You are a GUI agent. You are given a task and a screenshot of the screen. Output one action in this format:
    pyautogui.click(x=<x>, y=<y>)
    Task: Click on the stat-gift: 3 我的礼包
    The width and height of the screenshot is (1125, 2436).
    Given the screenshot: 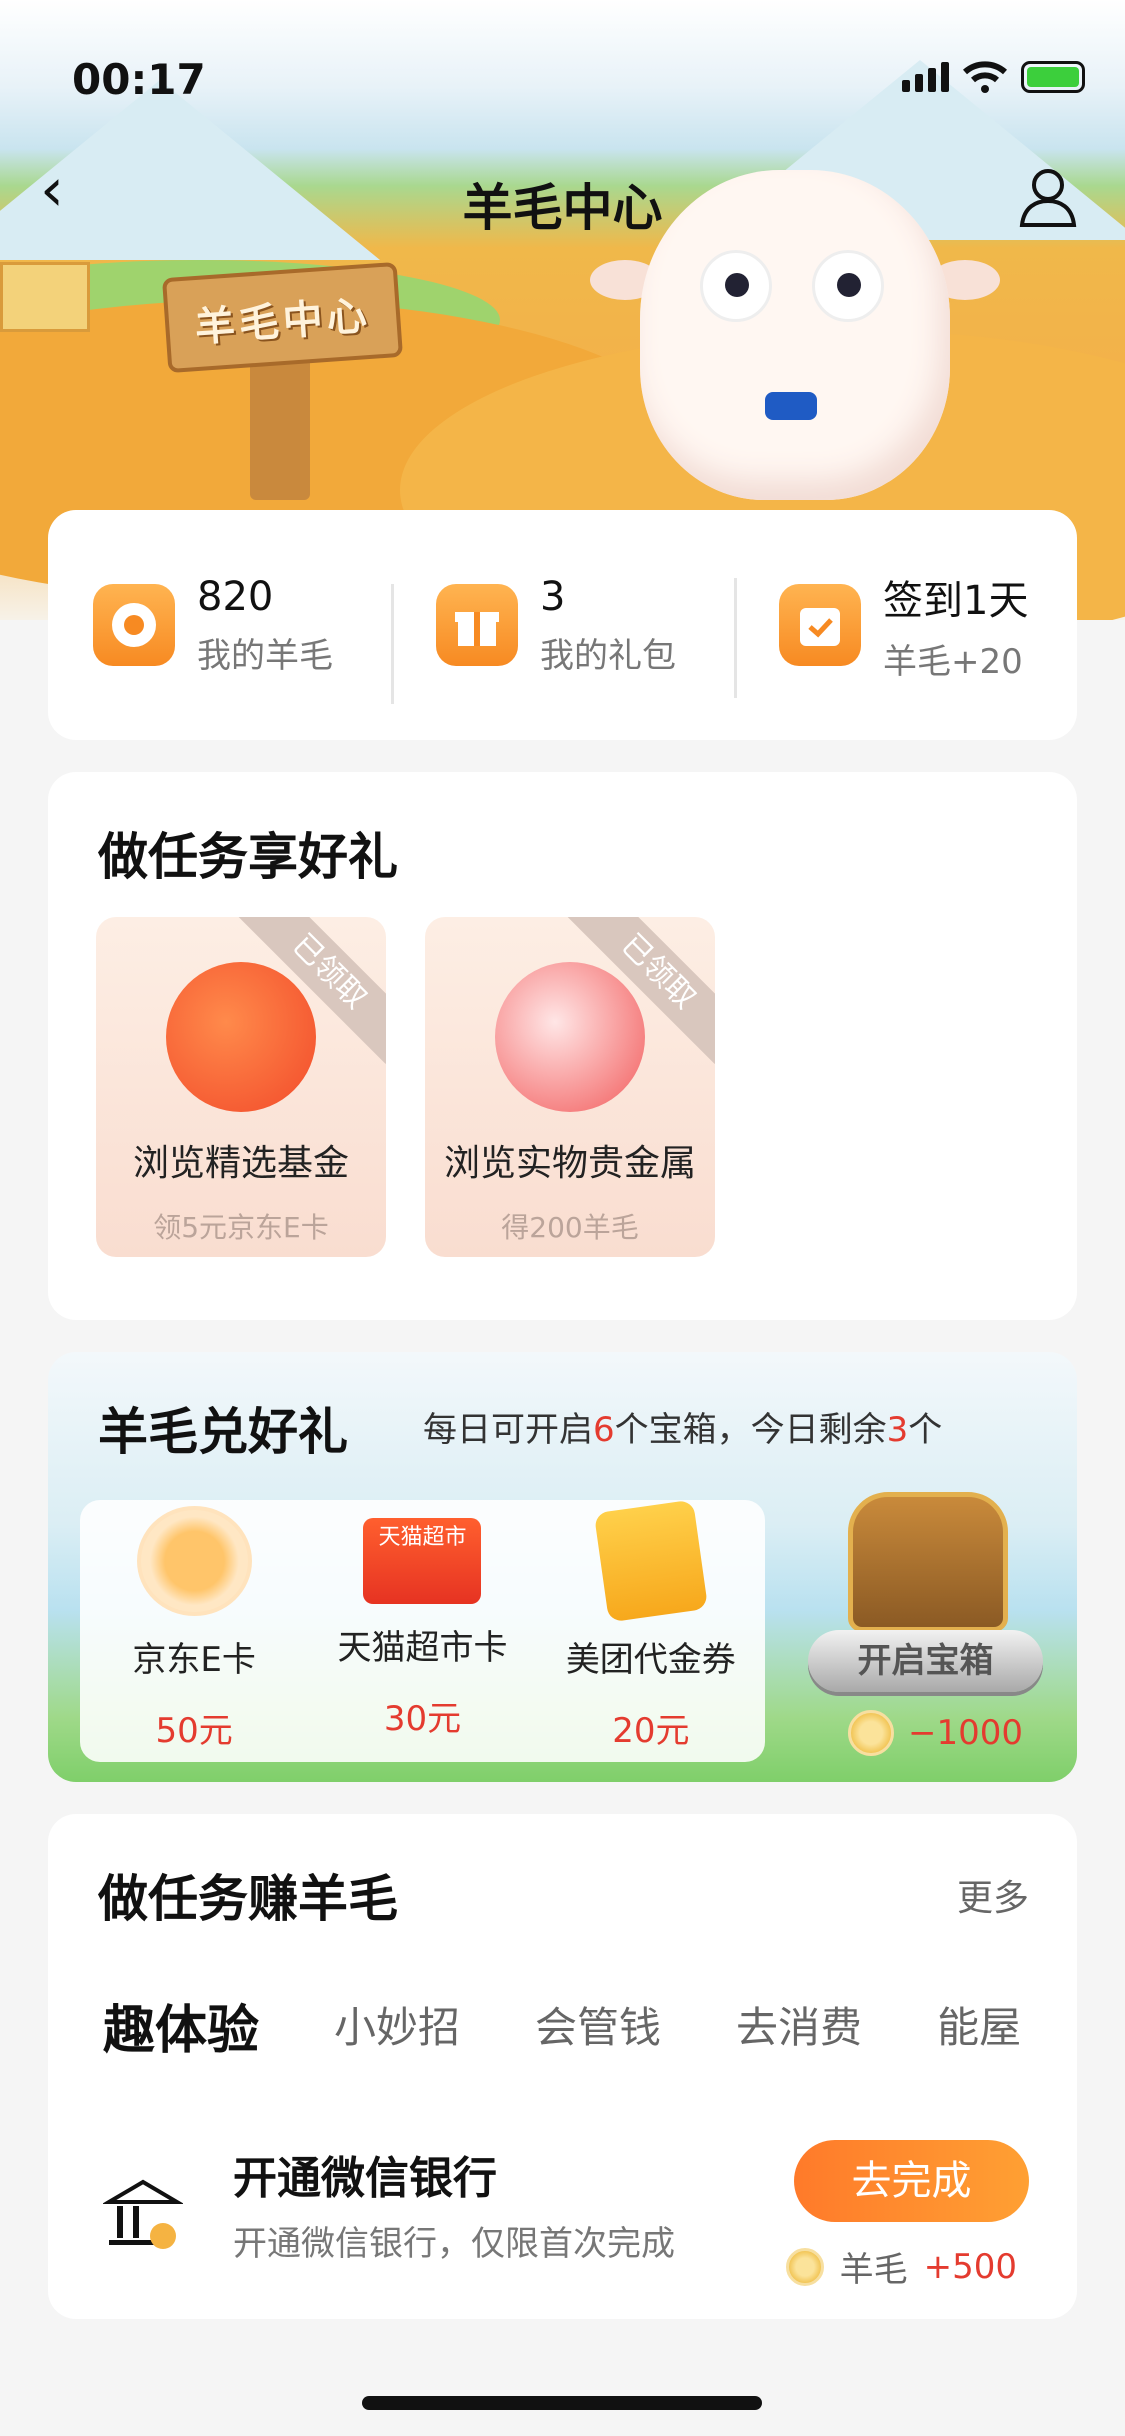 What is the action you would take?
    pyautogui.click(x=562, y=638)
    